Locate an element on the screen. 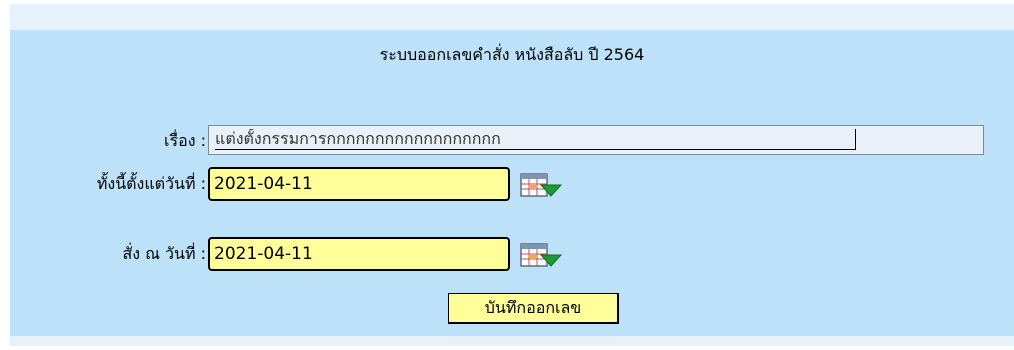  subject-value: แต่งตั้งกรรมการกกกกกกกกกกกกกกกกกก is located at coordinates (535, 139).